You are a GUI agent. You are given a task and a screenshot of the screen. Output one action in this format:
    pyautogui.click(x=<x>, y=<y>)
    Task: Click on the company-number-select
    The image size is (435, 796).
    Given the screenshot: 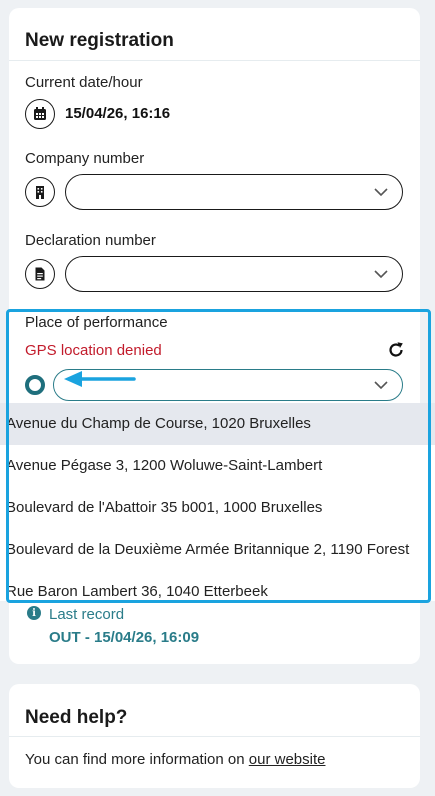 What is the action you would take?
    pyautogui.click(x=234, y=192)
    